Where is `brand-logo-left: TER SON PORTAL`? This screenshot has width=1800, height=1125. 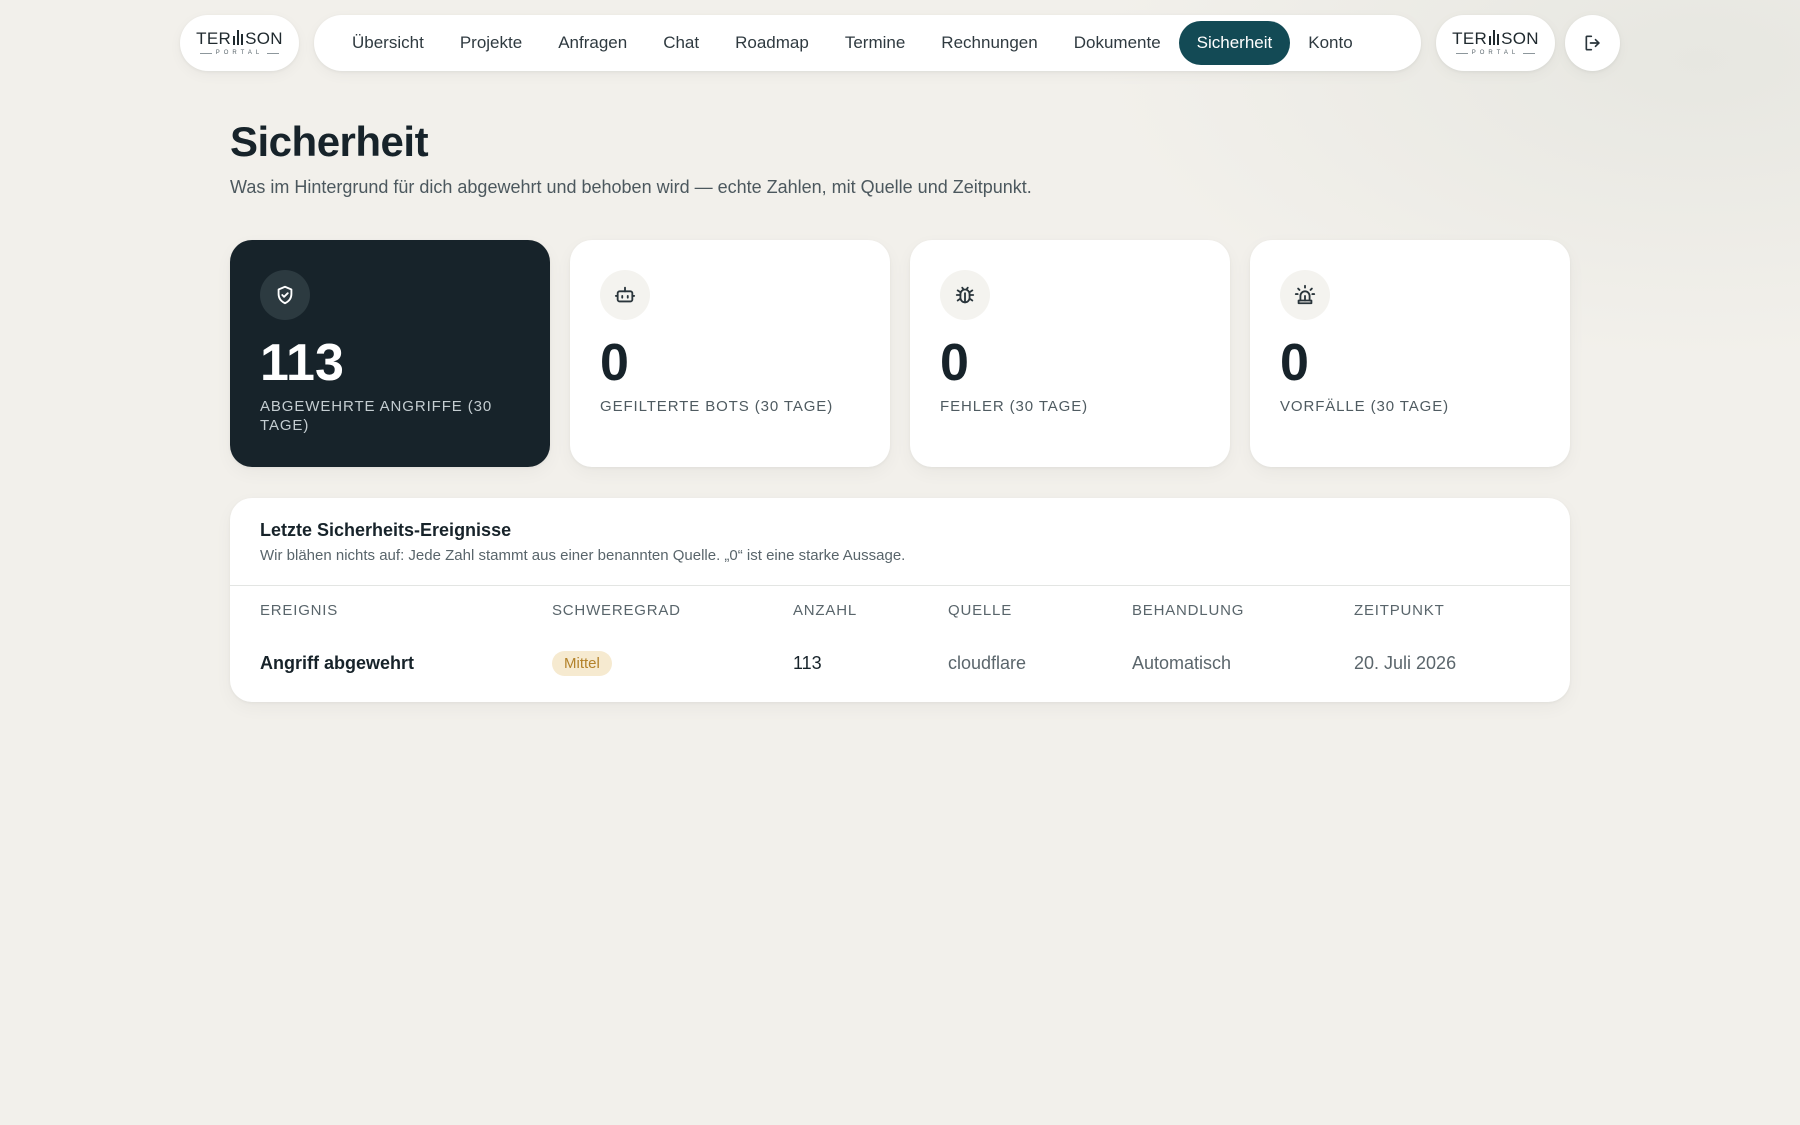 brand-logo-left: TER SON PORTAL is located at coordinates (239, 43).